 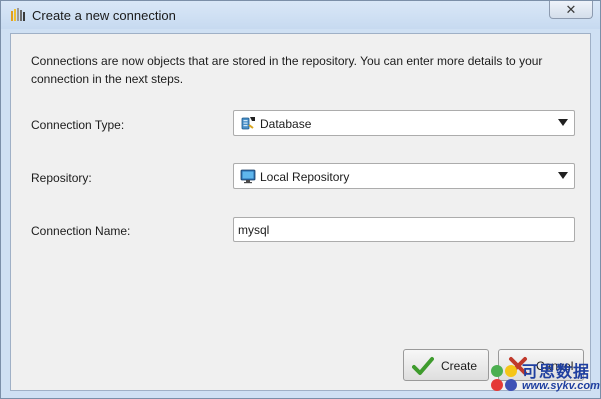 I want to click on connection-type-value: Database, so click(x=286, y=124).